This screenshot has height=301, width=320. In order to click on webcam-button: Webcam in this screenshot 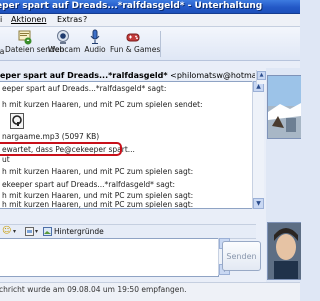, I will do `click(64, 44)`.